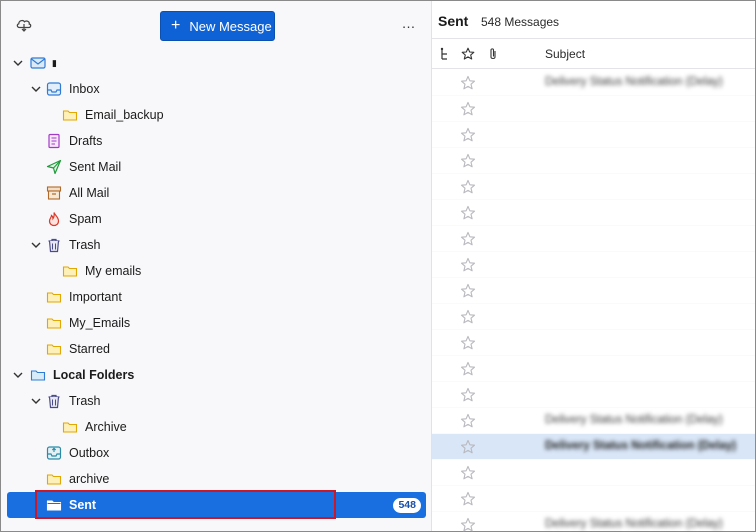  Describe the element at coordinates (216, 505) in the screenshot. I see `folder-sent: Sent 548` at that location.